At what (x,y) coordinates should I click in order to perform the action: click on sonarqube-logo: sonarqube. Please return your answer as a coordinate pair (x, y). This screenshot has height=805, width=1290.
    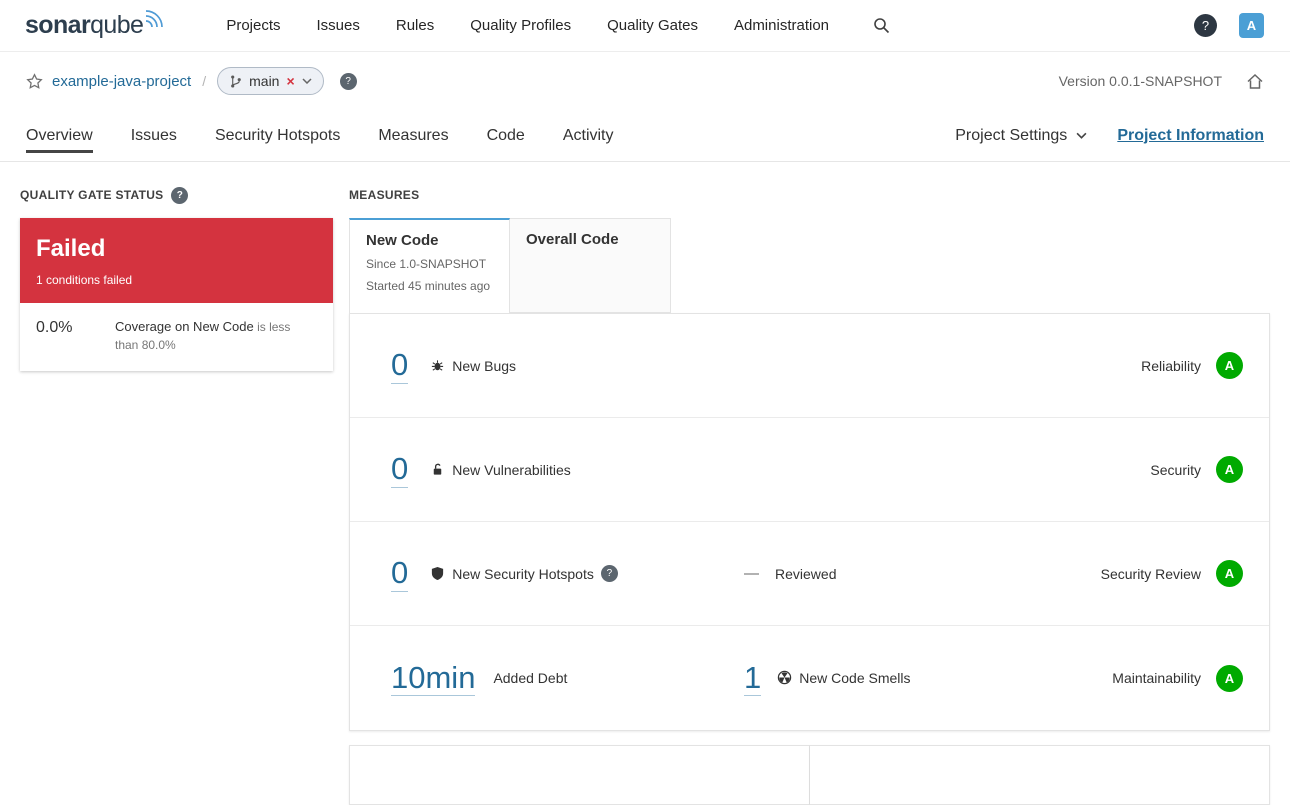
    Looking at the image, I should click on (95, 24).